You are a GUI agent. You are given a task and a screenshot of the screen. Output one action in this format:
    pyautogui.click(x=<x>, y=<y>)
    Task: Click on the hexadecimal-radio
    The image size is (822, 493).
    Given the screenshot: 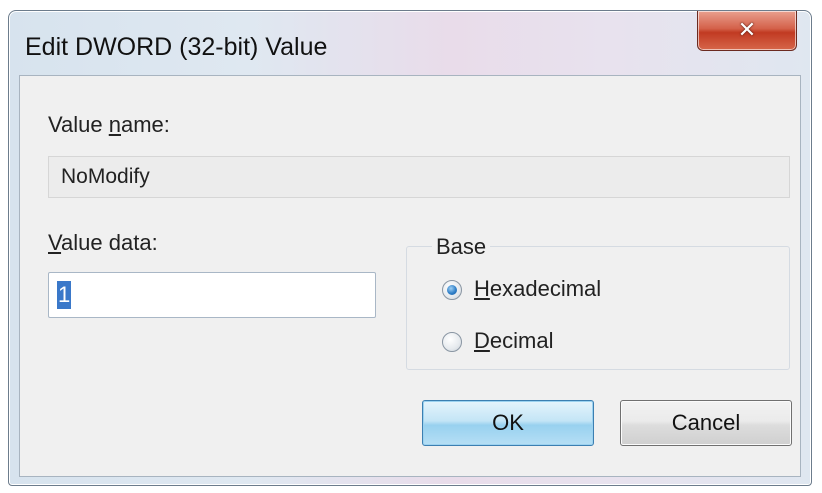 What is the action you would take?
    pyautogui.click(x=452, y=290)
    